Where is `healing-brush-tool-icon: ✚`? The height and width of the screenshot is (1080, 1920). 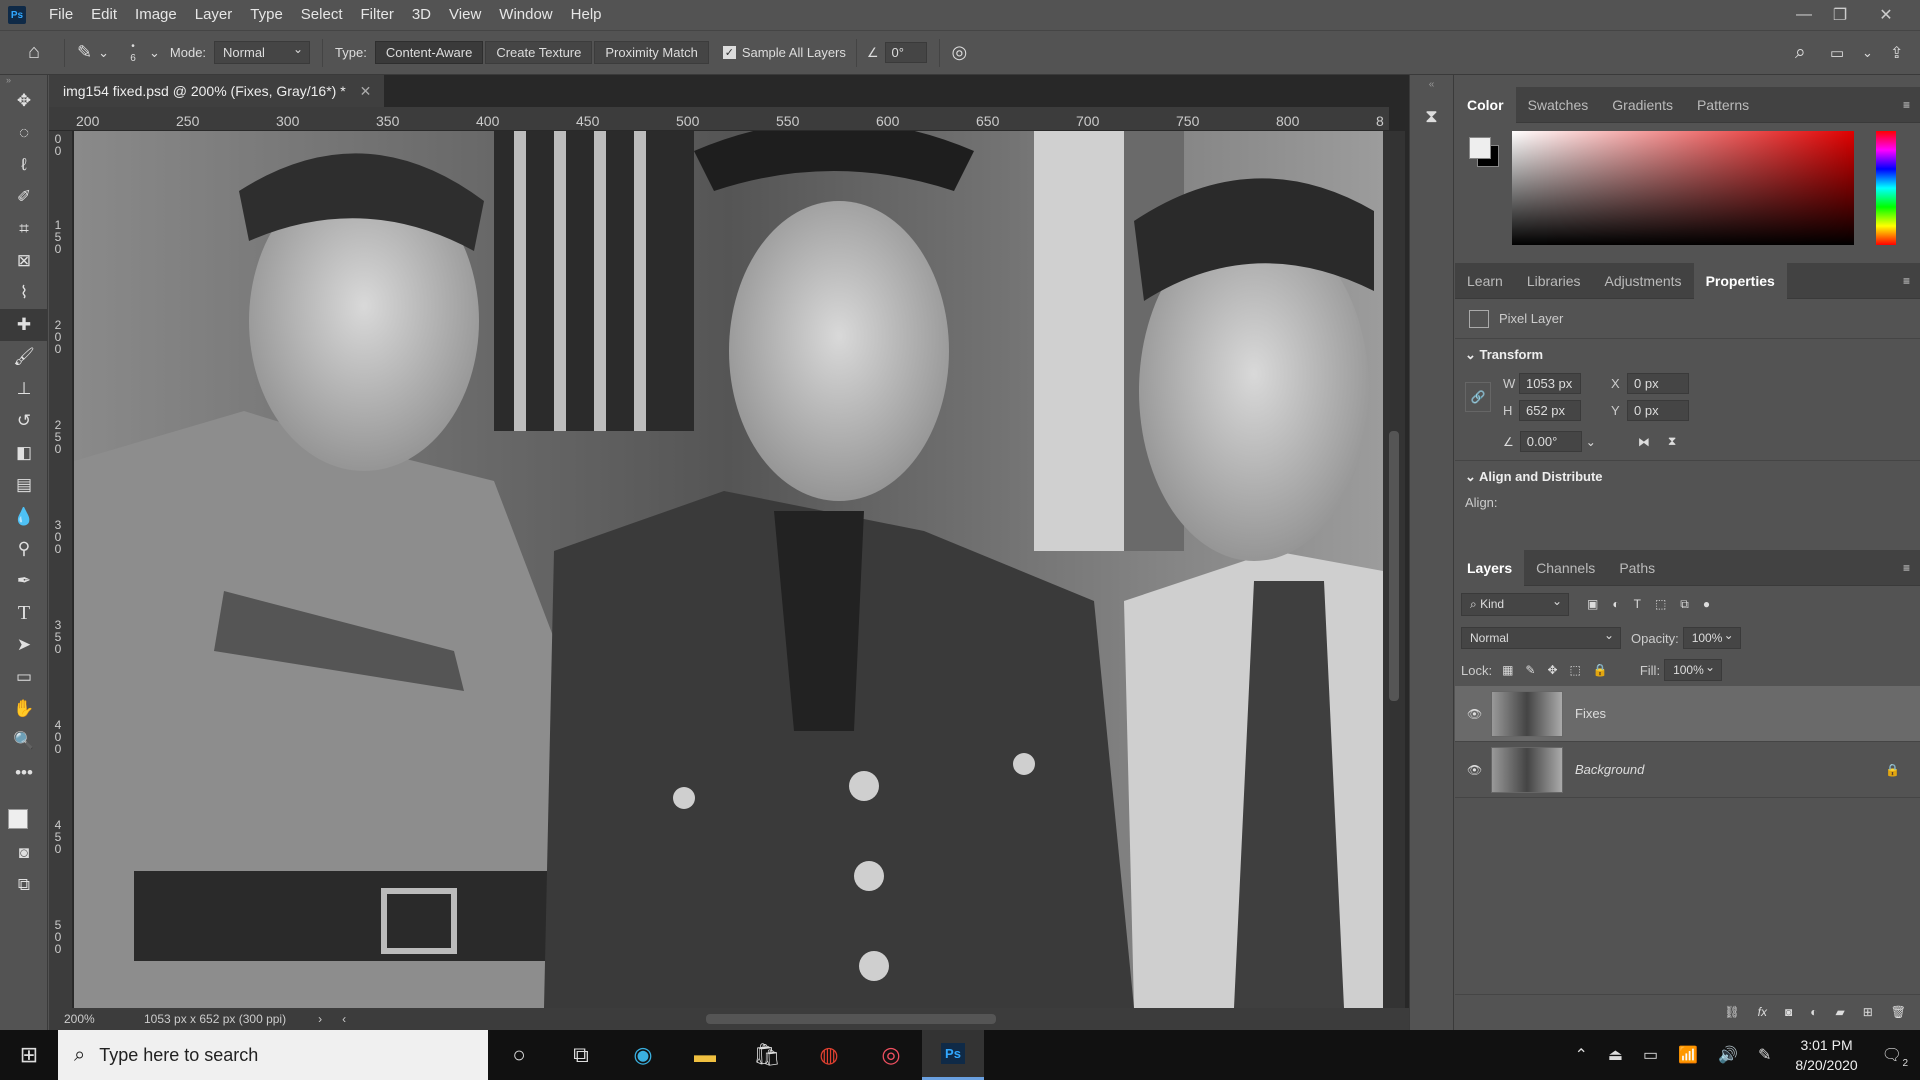
healing-brush-tool-icon: ✚ is located at coordinates (24, 325).